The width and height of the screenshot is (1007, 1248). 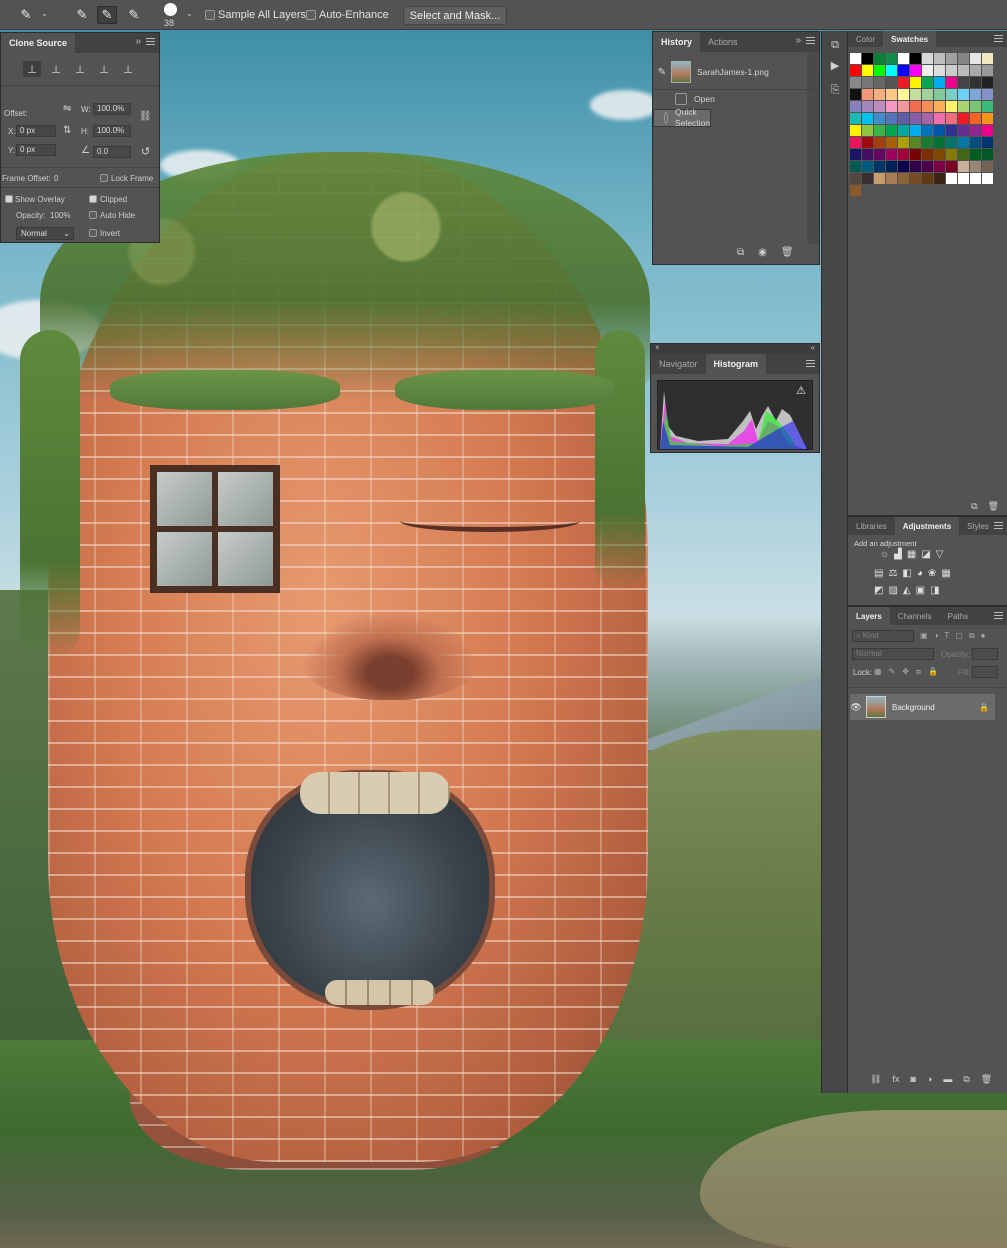 What do you see at coordinates (835, 65) in the screenshot?
I see `play-icon: ▶` at bounding box center [835, 65].